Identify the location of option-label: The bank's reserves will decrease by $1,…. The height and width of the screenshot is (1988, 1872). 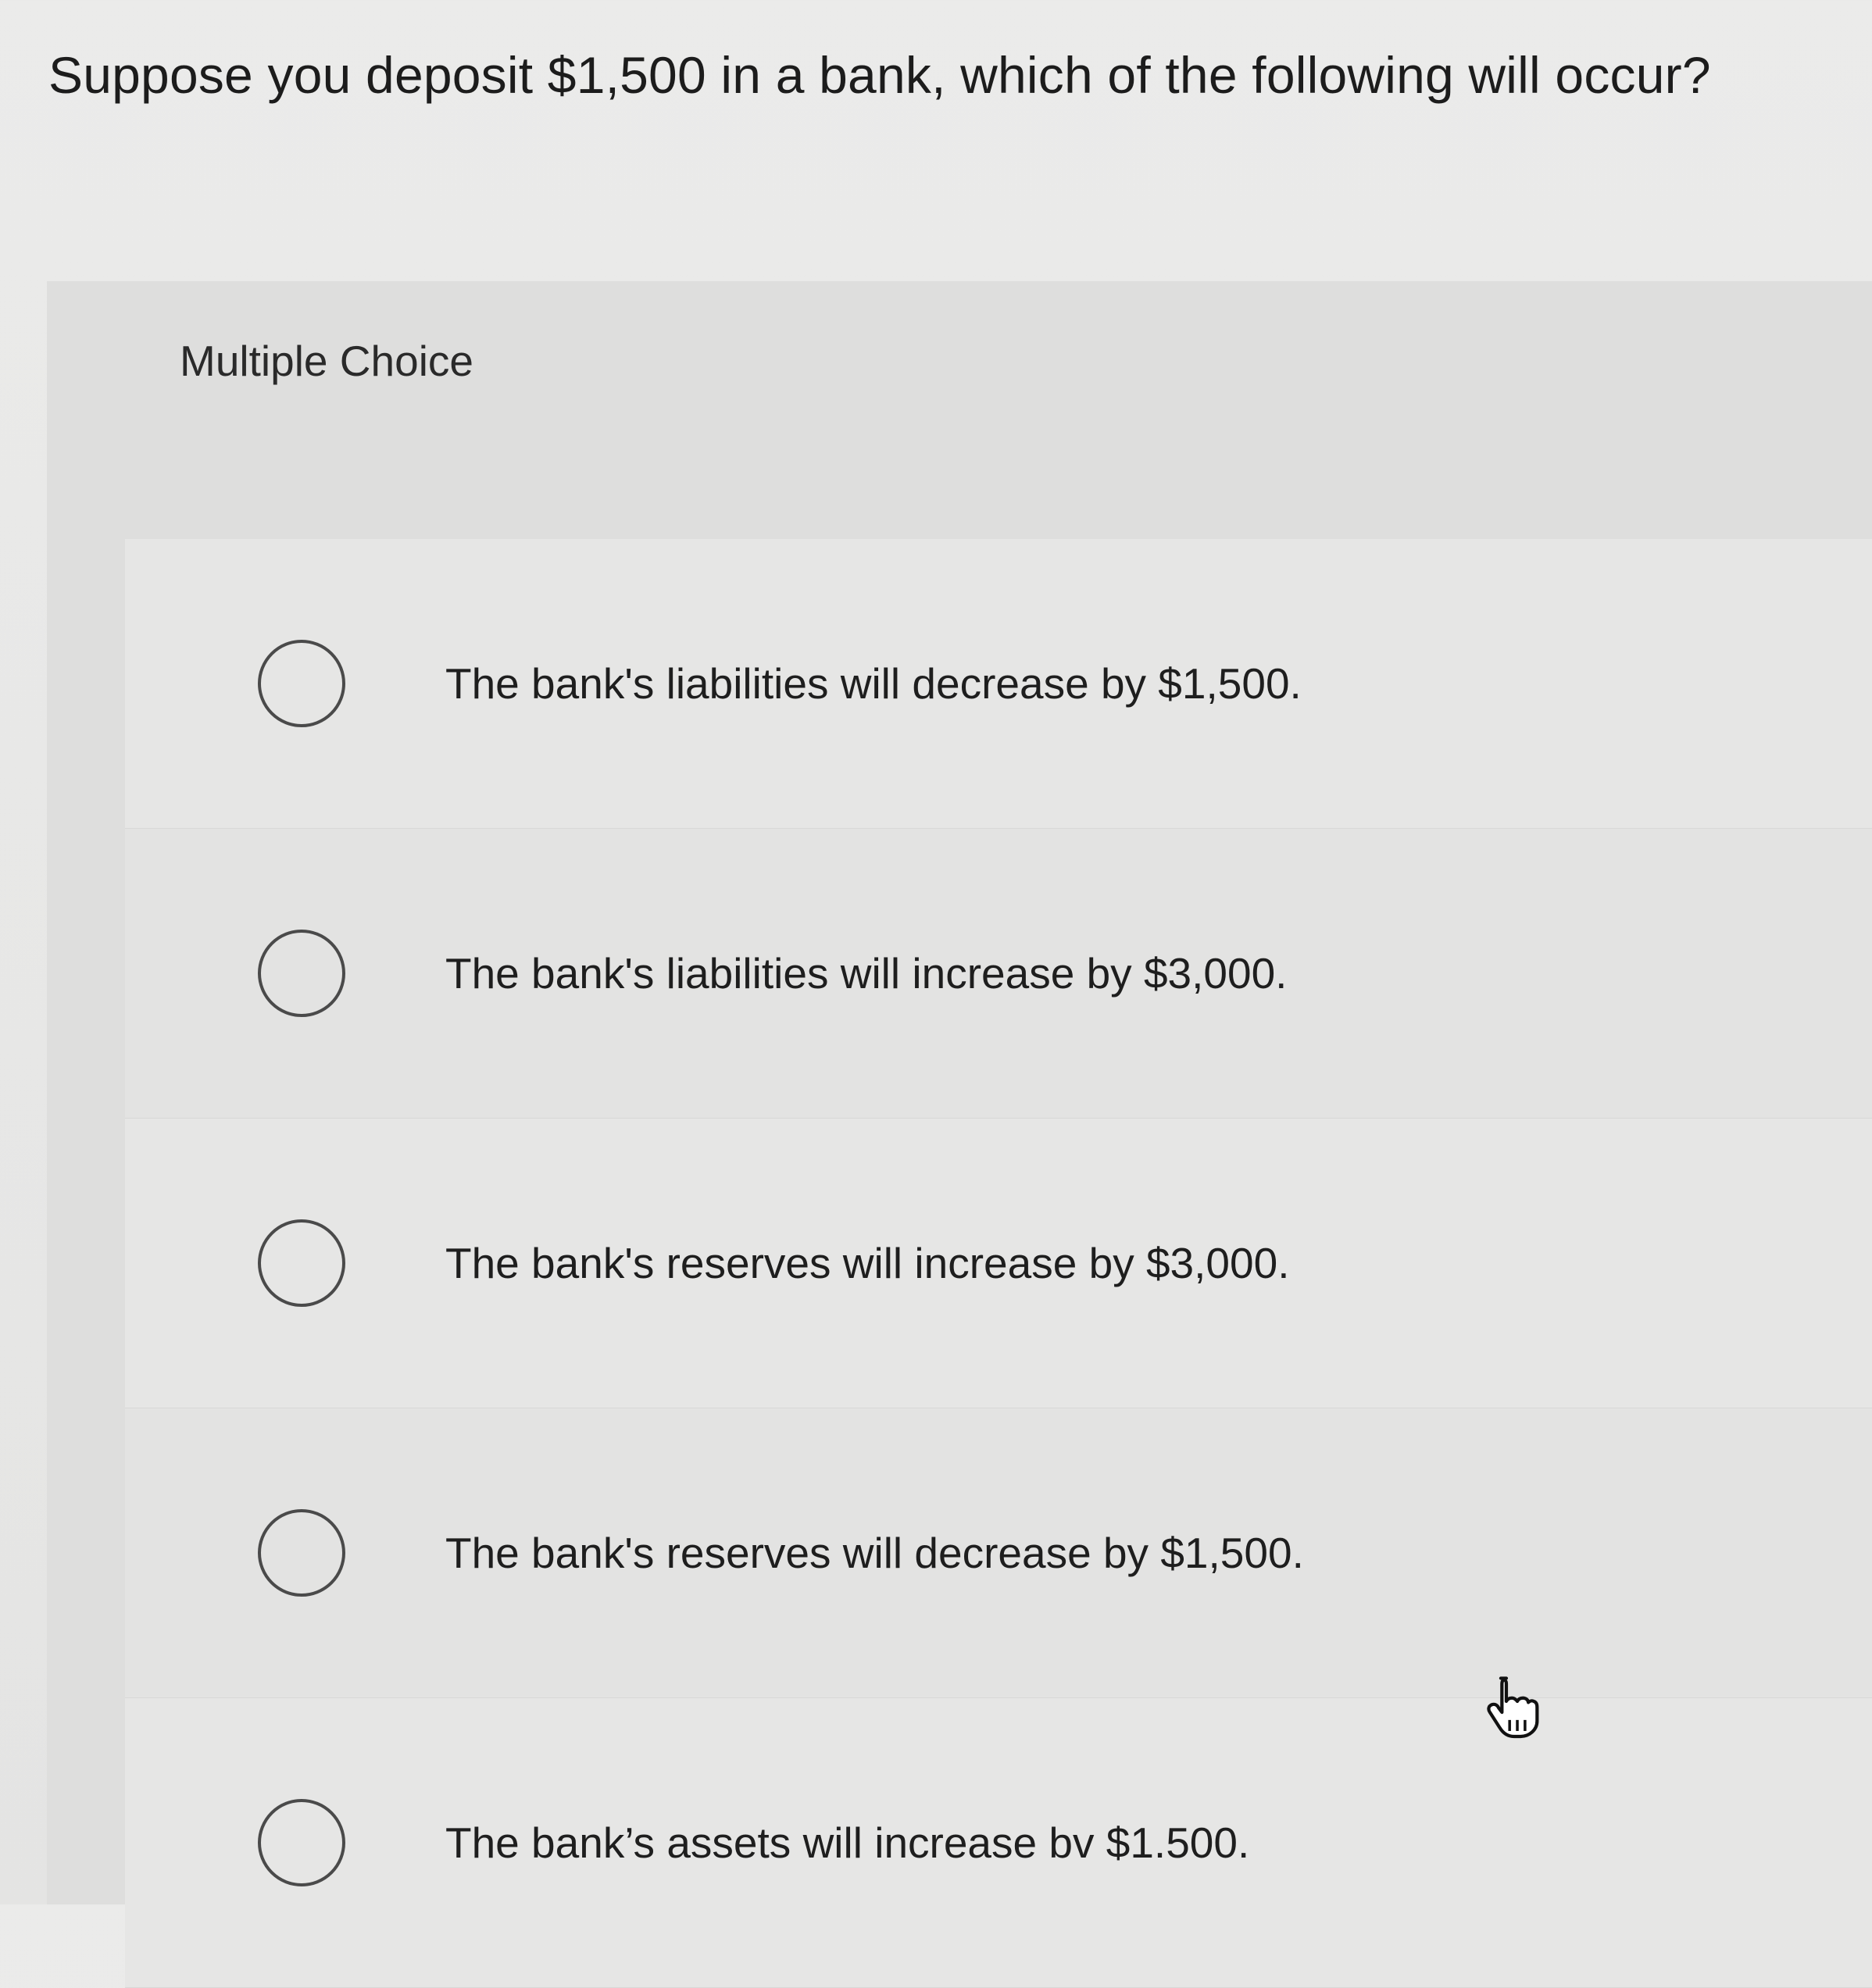
(874, 1553).